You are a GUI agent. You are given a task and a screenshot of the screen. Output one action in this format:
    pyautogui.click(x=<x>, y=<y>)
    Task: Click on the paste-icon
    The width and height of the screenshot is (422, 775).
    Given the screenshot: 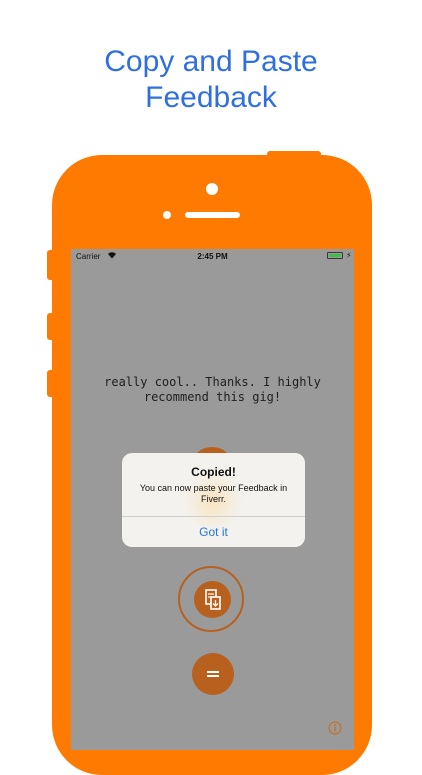 What is the action you would take?
    pyautogui.click(x=213, y=599)
    